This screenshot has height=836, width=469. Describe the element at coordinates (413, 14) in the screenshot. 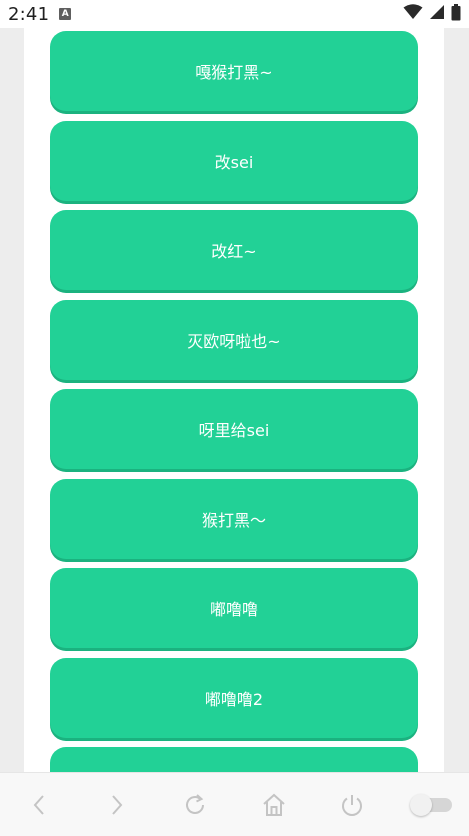

I see `wifi-icon` at that location.